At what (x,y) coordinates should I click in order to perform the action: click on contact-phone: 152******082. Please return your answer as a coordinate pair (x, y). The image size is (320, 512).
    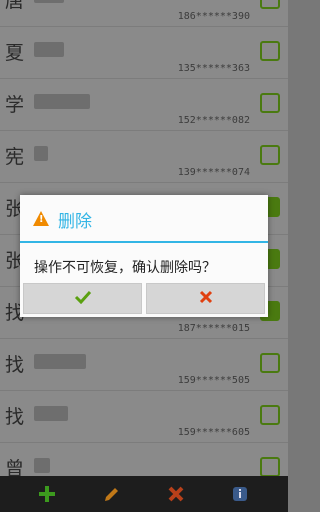
    Looking at the image, I should click on (213, 120).